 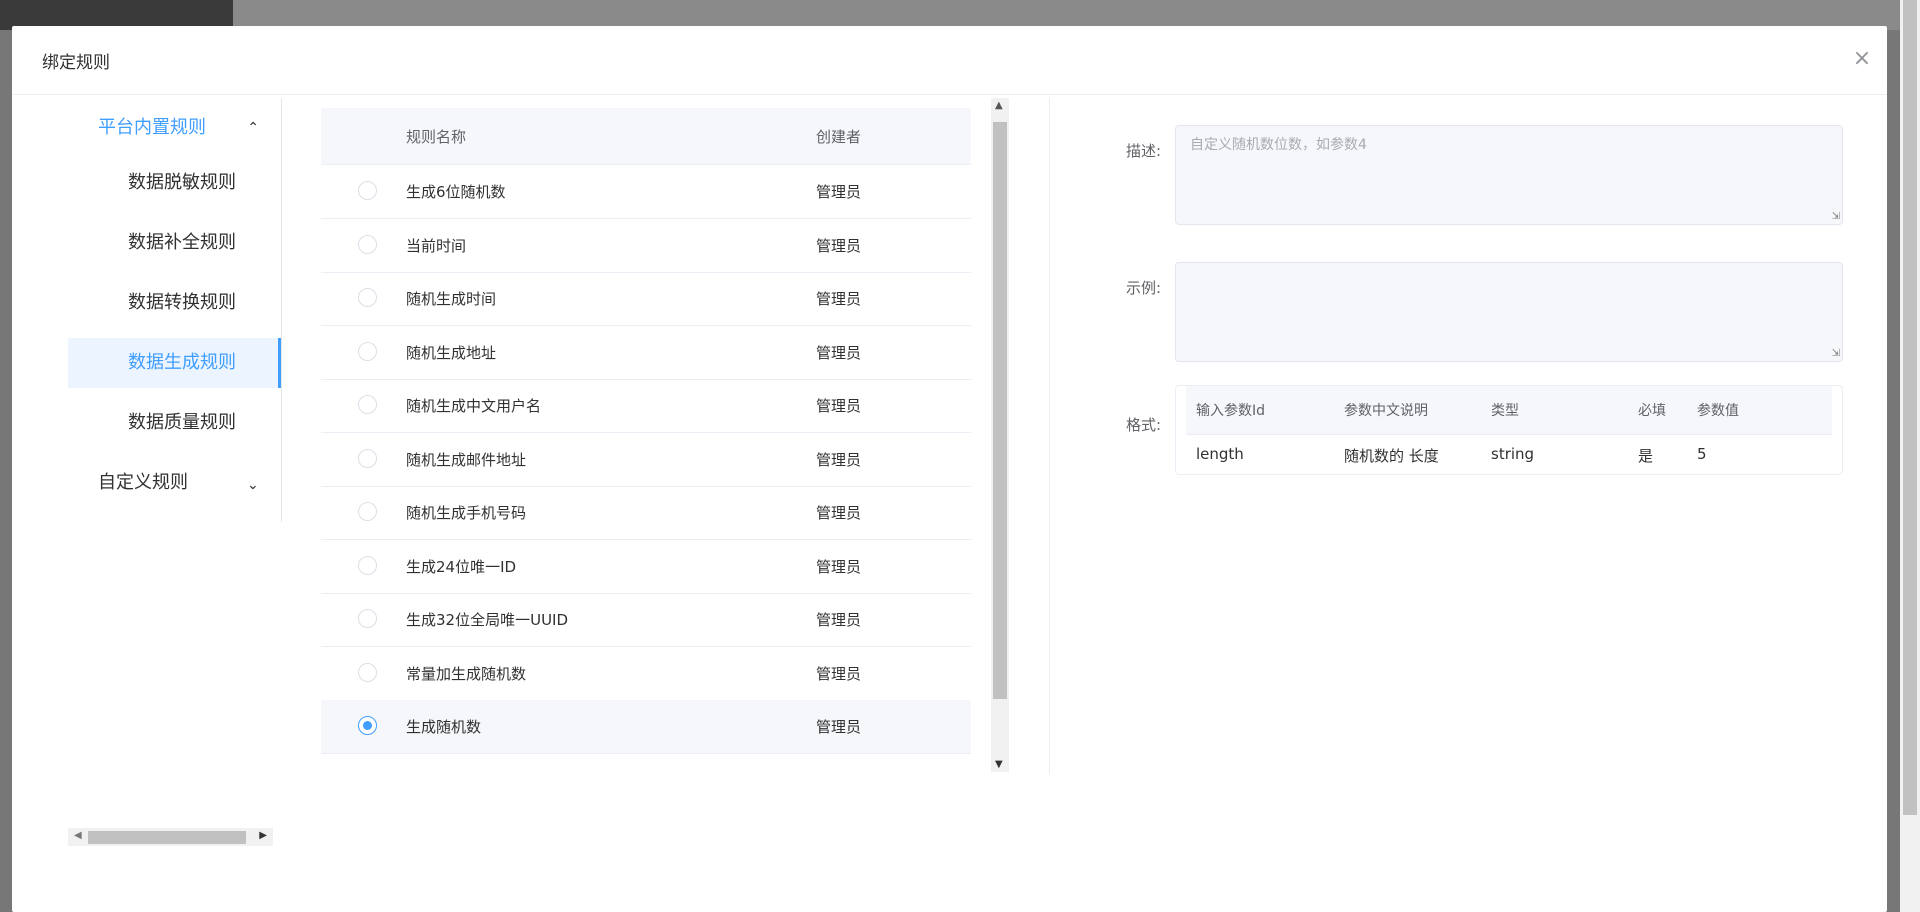 What do you see at coordinates (253, 128) in the screenshot?
I see `chevron-up-icon: ⌃` at bounding box center [253, 128].